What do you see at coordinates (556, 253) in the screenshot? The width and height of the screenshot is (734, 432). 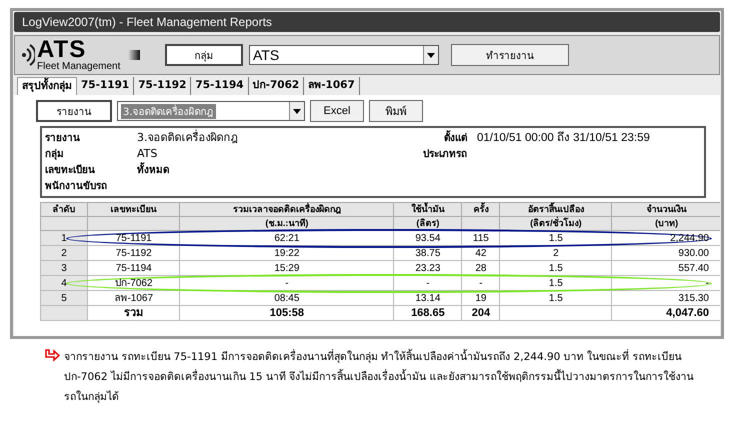 I see `table-cell: 2` at bounding box center [556, 253].